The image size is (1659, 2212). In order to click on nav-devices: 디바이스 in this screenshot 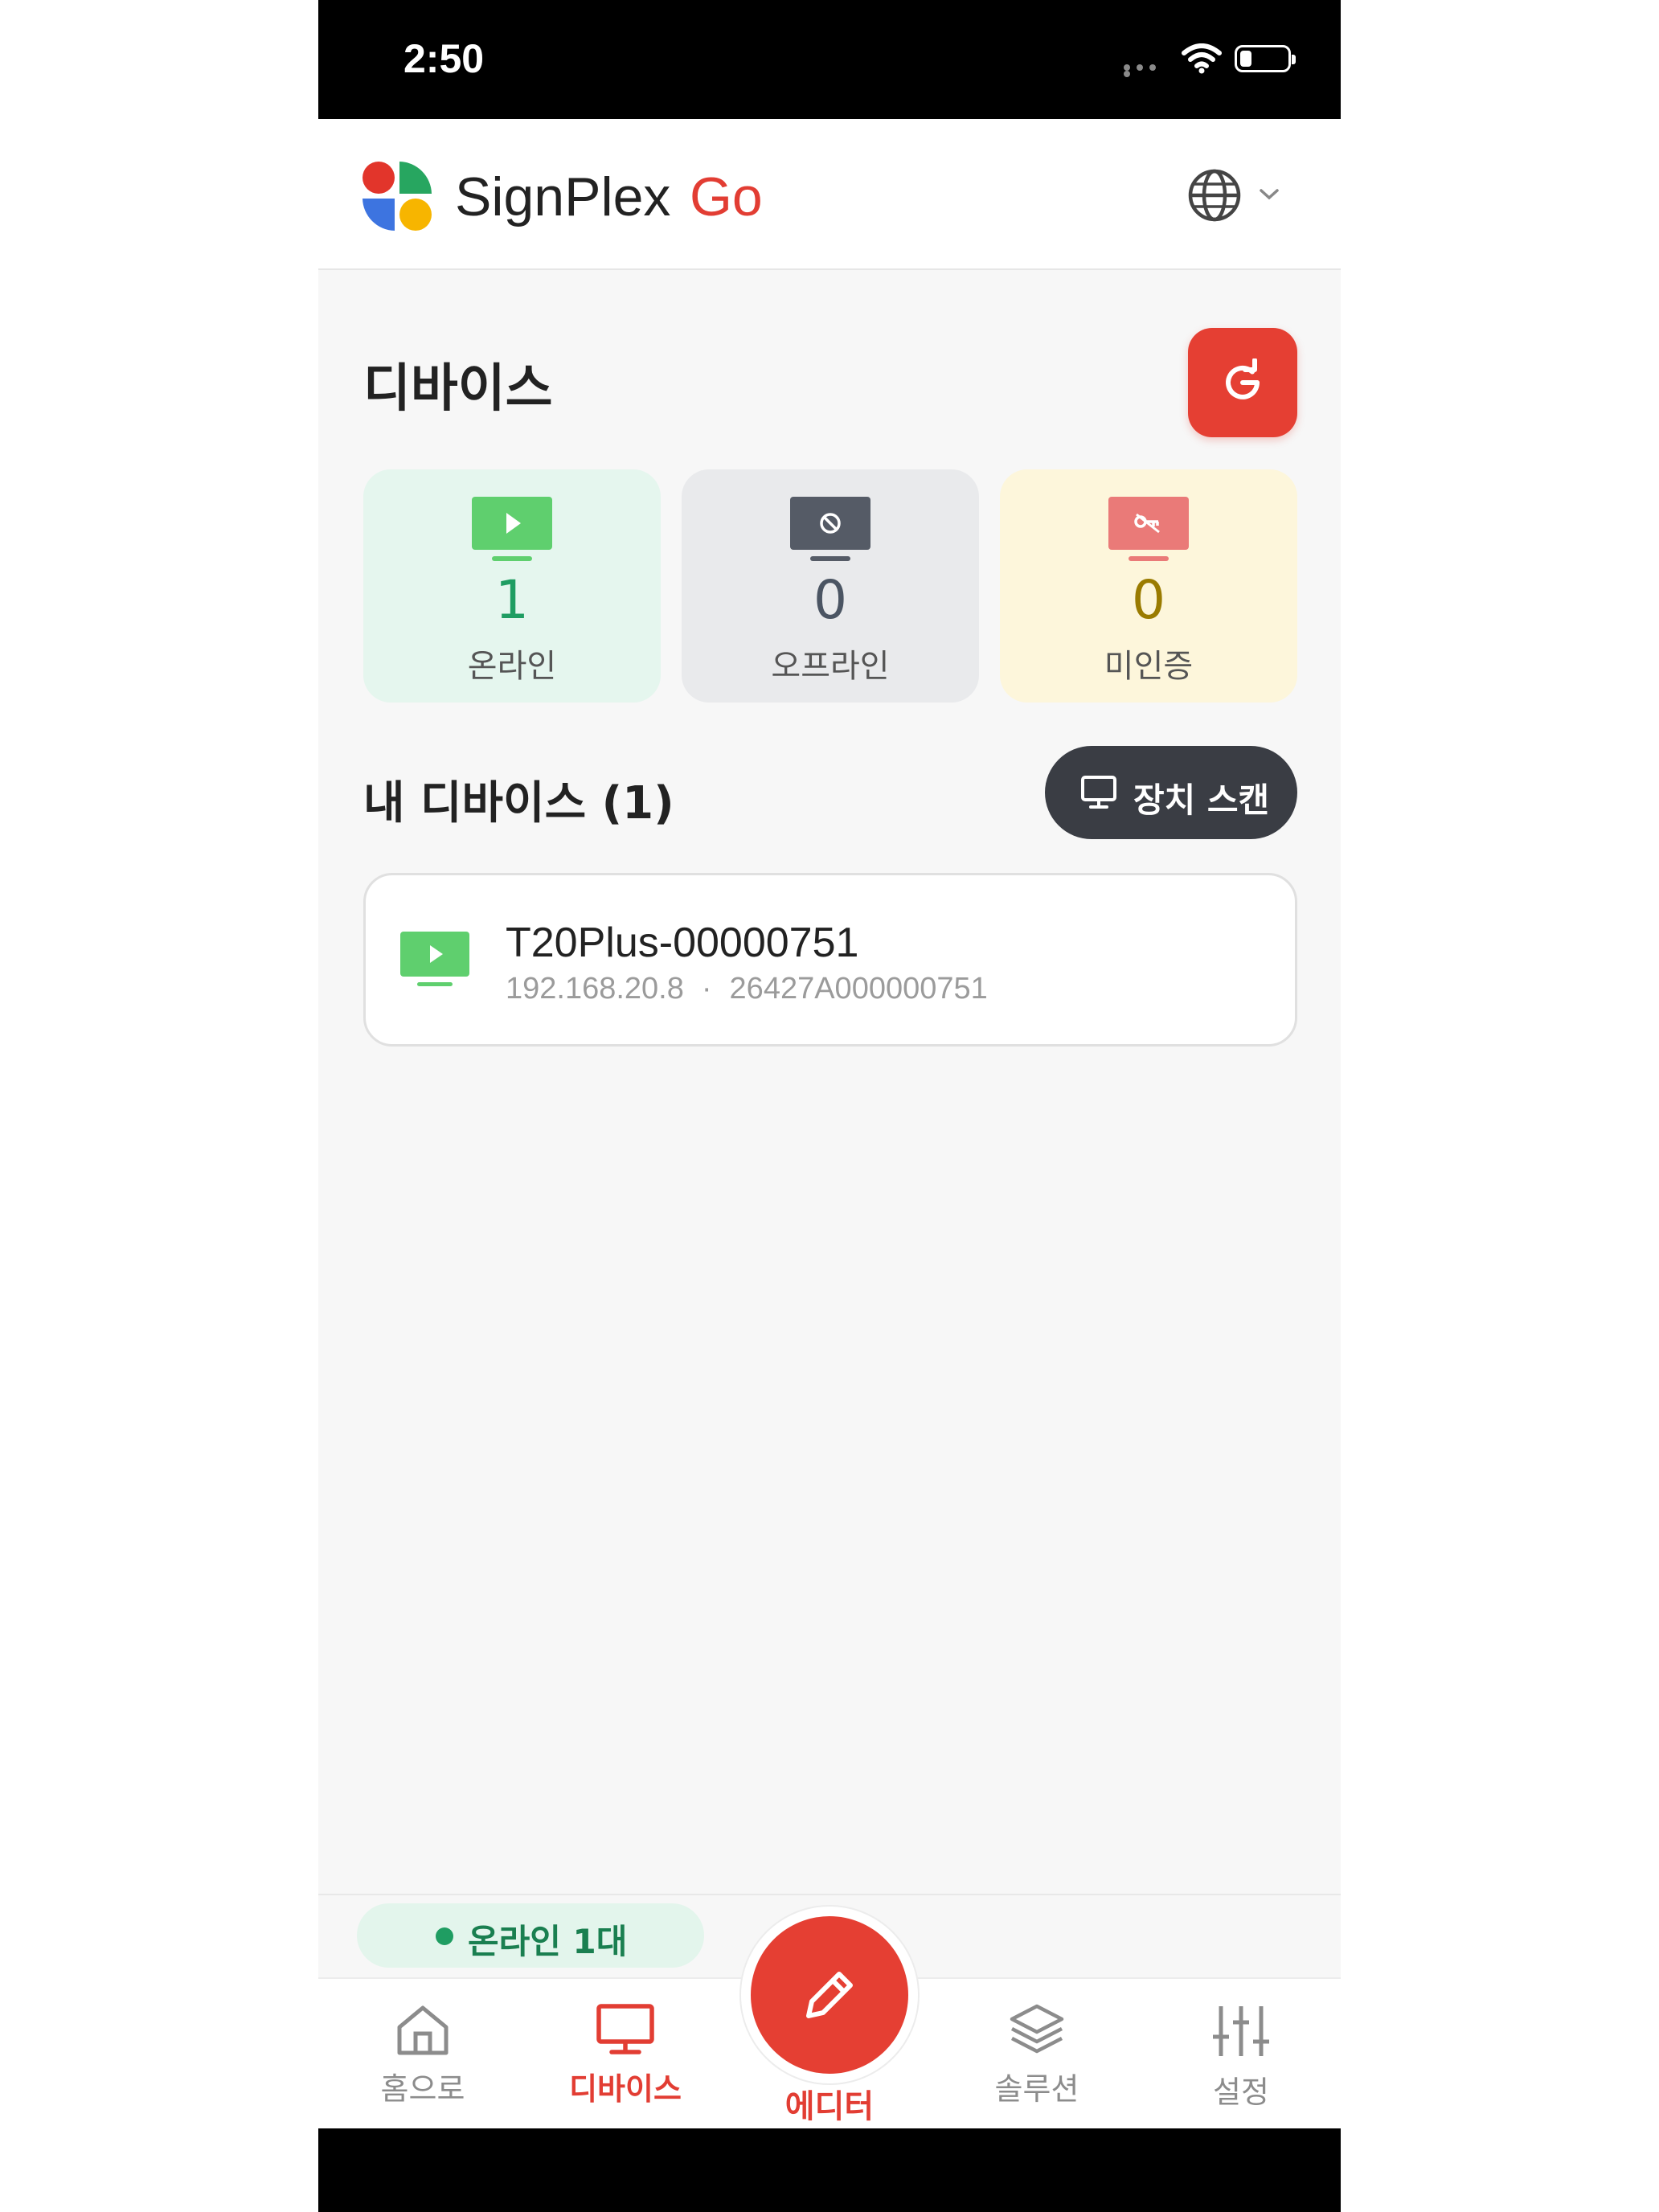, I will do `click(625, 2063)`.